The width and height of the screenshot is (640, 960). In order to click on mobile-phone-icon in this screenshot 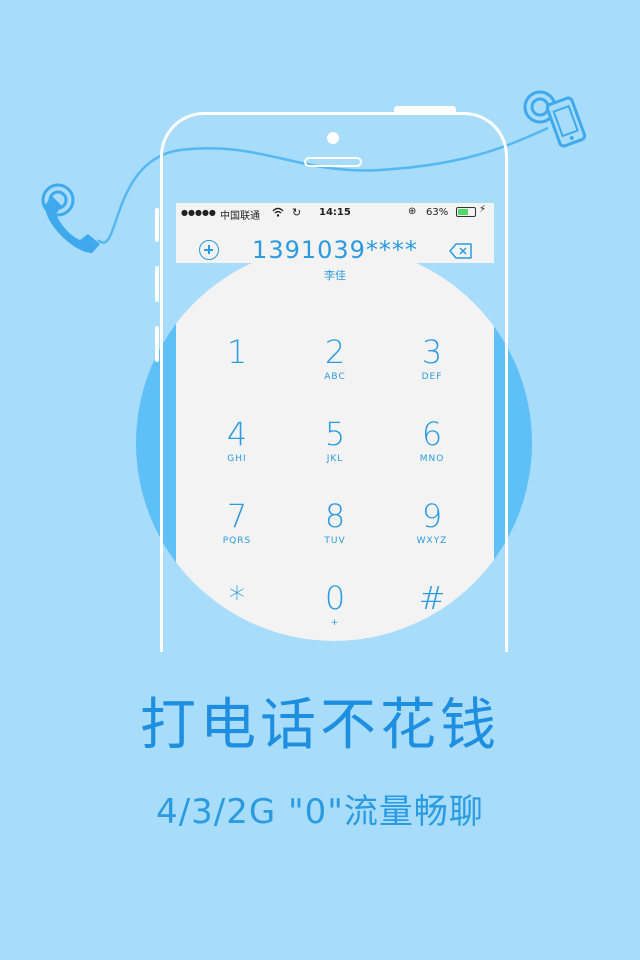, I will do `click(555, 119)`.